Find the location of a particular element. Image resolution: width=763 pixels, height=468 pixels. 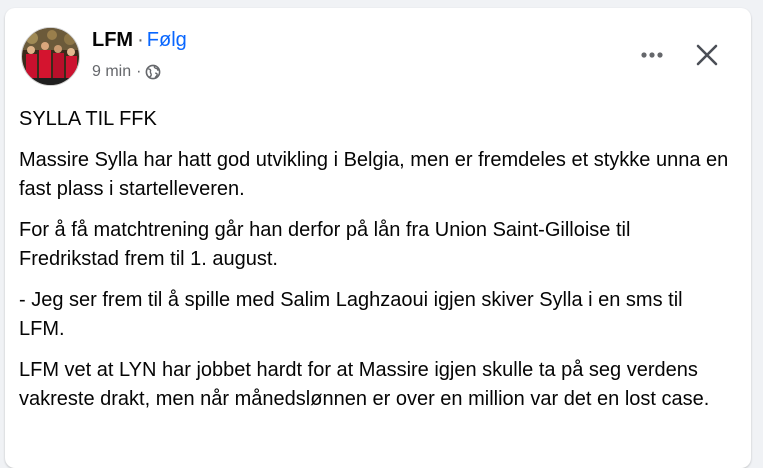

post-timestamp: 9 min is located at coordinates (111, 72).